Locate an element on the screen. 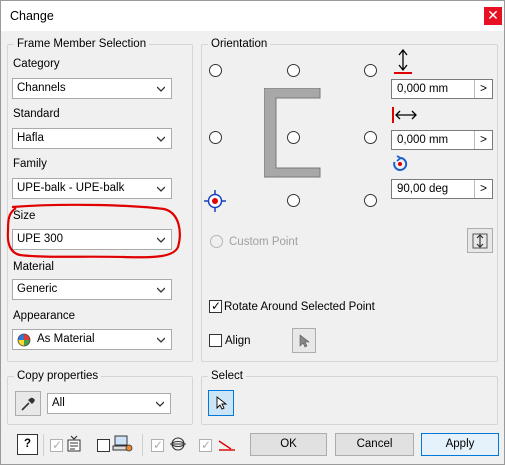 Image resolution: width=505 pixels, height=465 pixels. family-dropdown: UPE-balk - UPE-balk is located at coordinates (92, 188).